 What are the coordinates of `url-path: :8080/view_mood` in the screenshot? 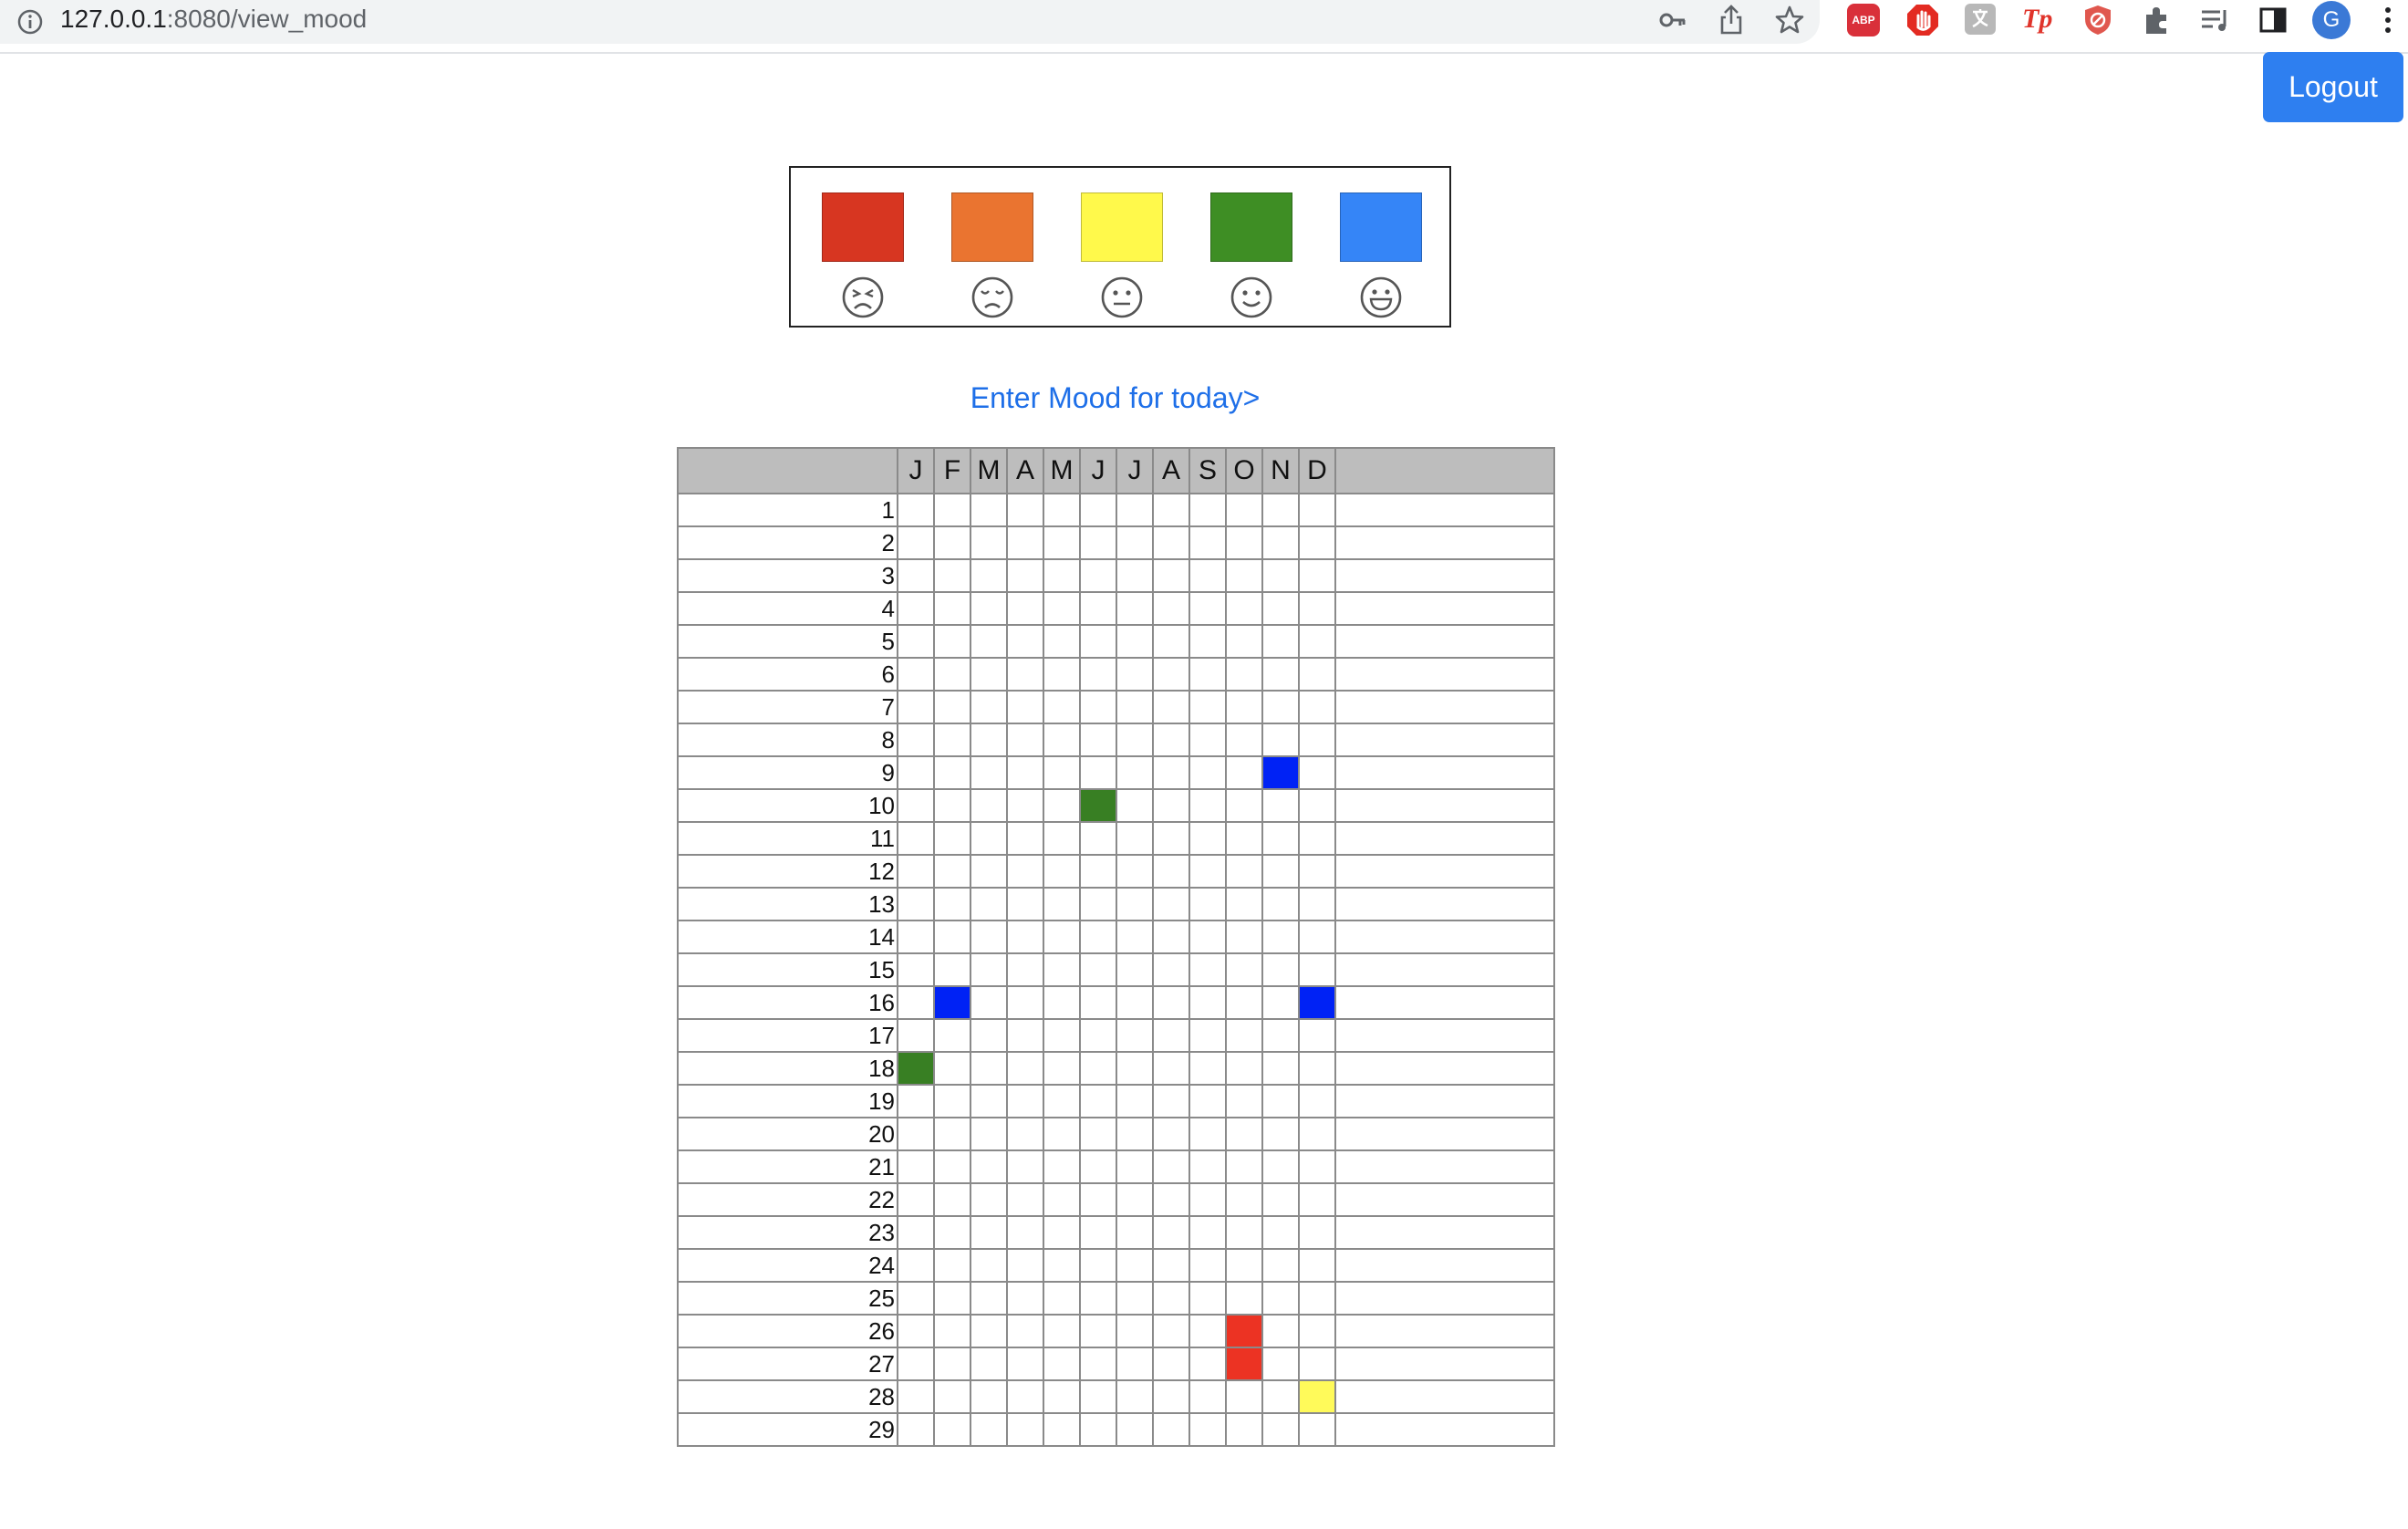 It's located at (267, 19).